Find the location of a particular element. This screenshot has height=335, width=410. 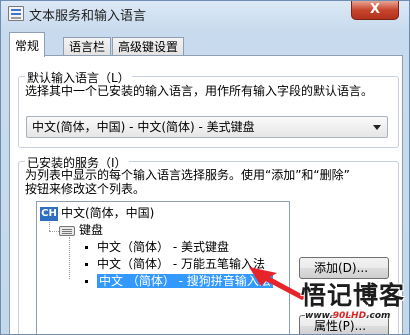

tree-keyboard-node: 键盘 is located at coordinates (81, 230).